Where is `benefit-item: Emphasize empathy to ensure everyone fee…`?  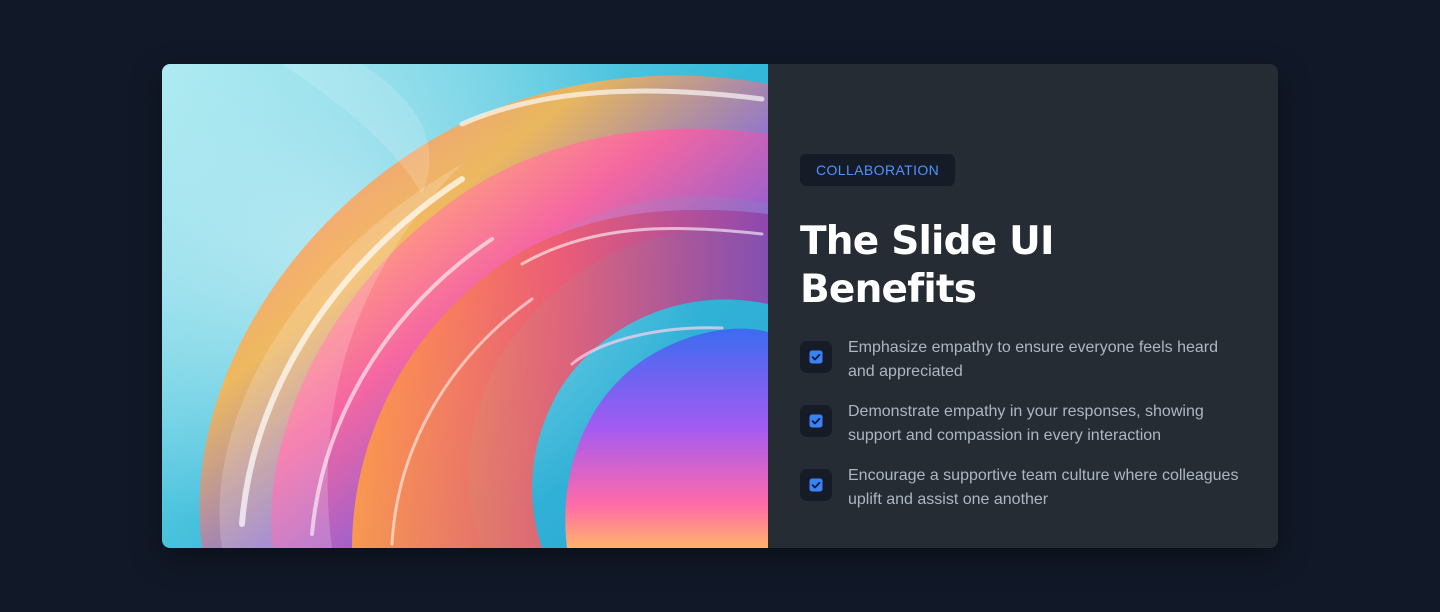
benefit-item: Emphasize empathy to ensure everyone fee… is located at coordinates (1020, 360).